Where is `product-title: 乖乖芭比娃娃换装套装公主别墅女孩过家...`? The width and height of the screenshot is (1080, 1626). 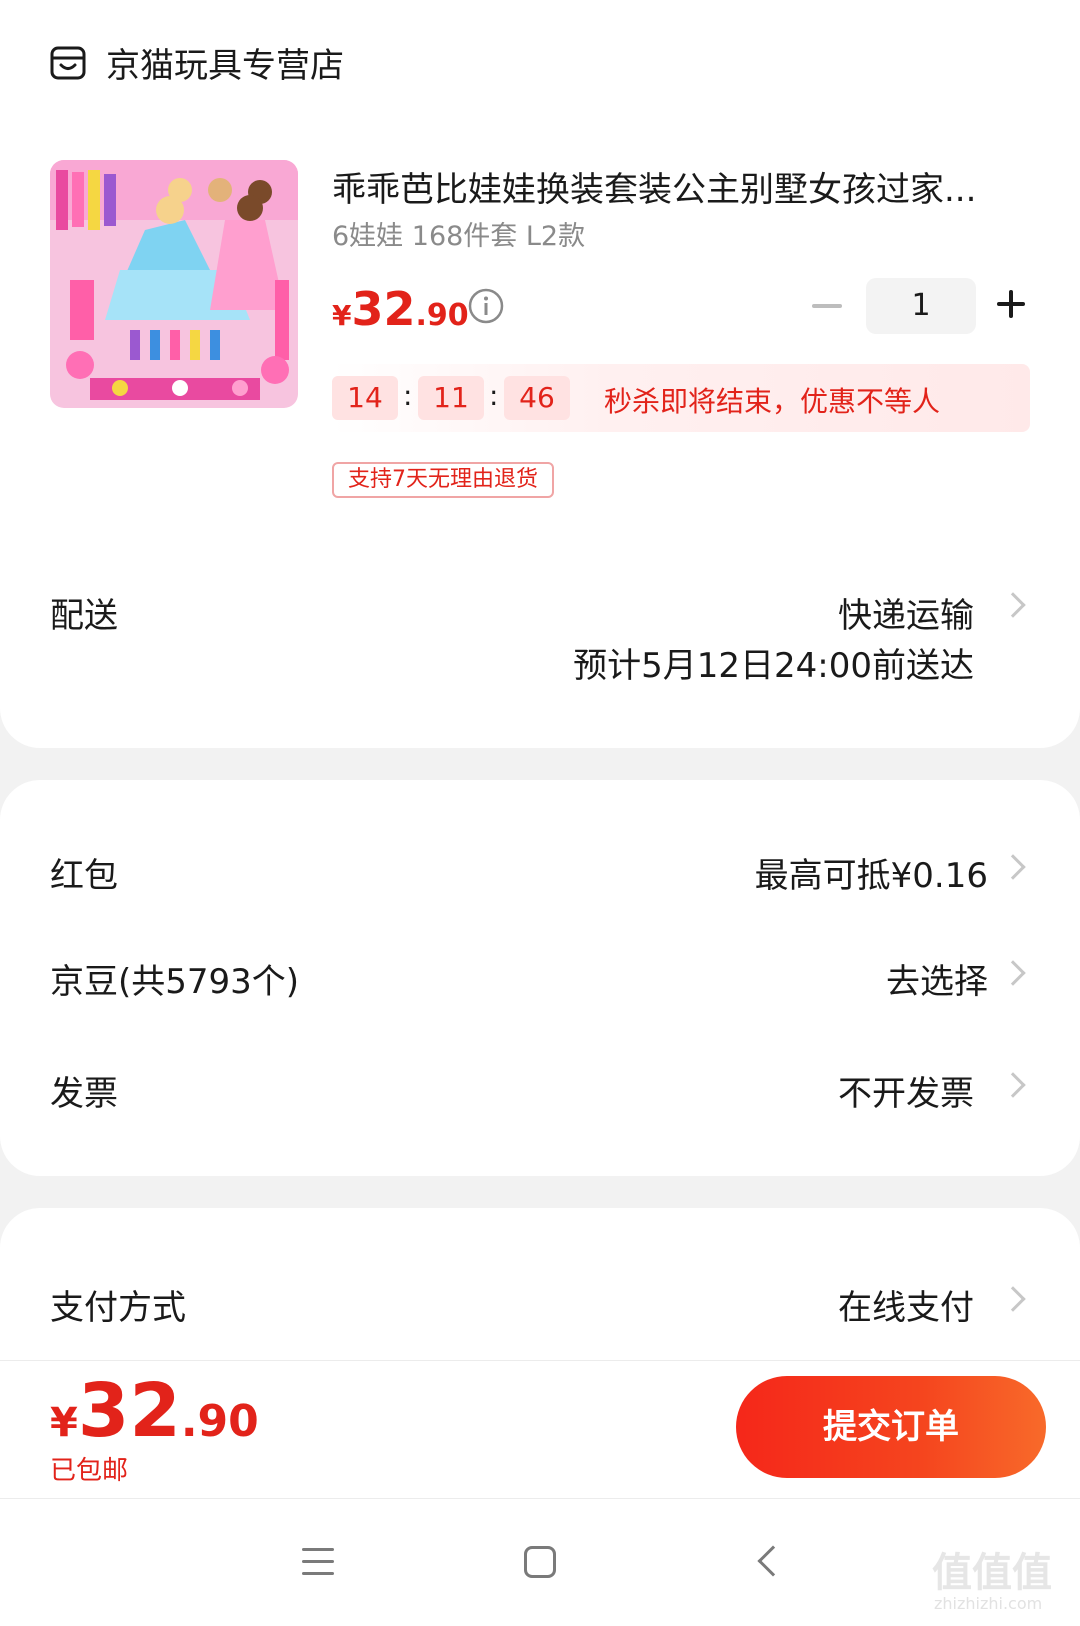 product-title: 乖乖芭比娃娃换装套装公主别墅女孩过家... is located at coordinates (677, 186).